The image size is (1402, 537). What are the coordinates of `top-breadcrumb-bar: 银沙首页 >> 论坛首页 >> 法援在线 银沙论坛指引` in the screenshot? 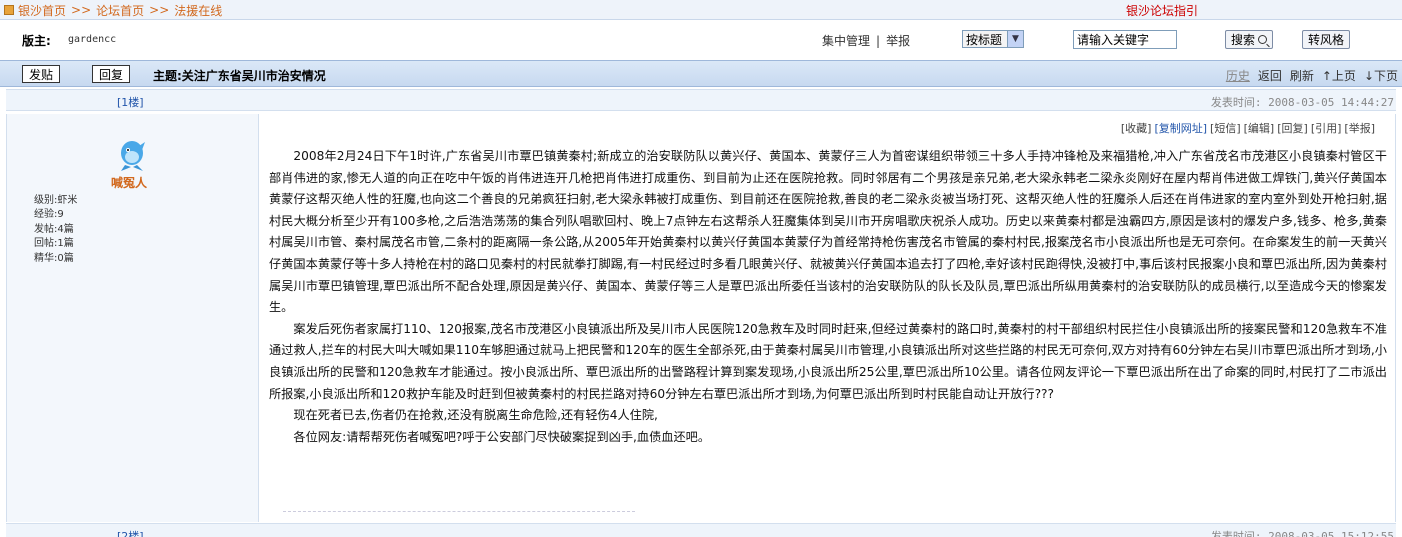 It's located at (701, 10).